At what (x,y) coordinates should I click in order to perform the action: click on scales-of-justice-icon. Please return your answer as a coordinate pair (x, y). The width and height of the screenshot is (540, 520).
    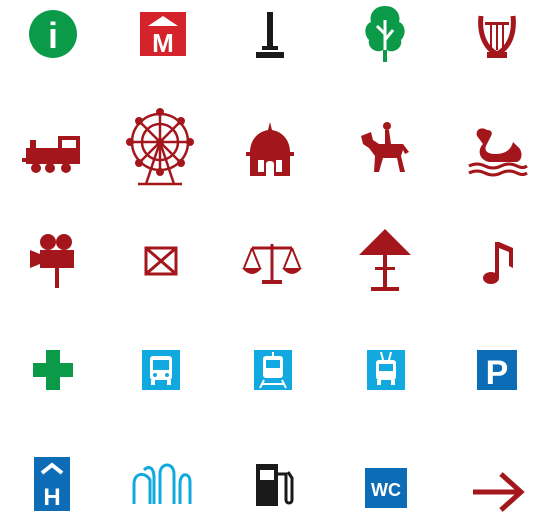
    Looking at the image, I should click on (272, 262).